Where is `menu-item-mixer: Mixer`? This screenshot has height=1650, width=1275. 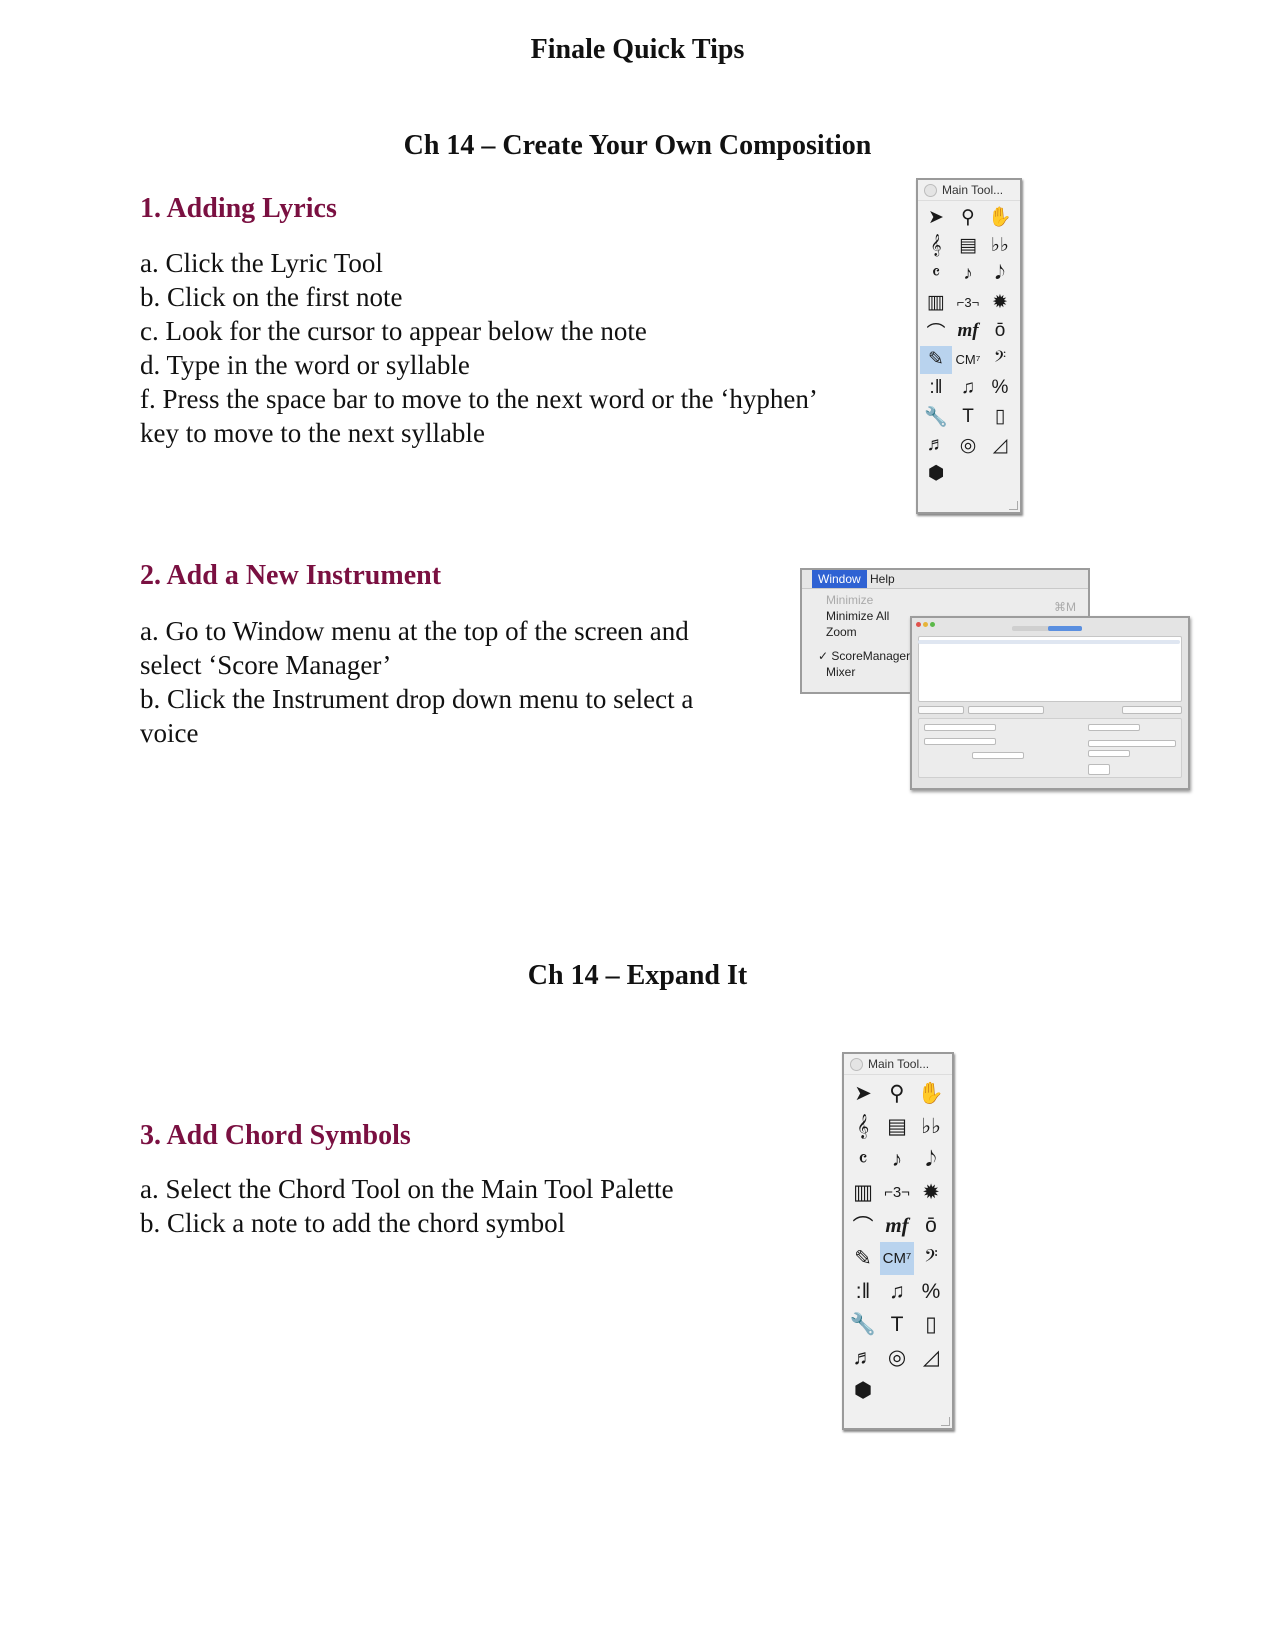
menu-item-mixer: Mixer is located at coordinates (868, 672).